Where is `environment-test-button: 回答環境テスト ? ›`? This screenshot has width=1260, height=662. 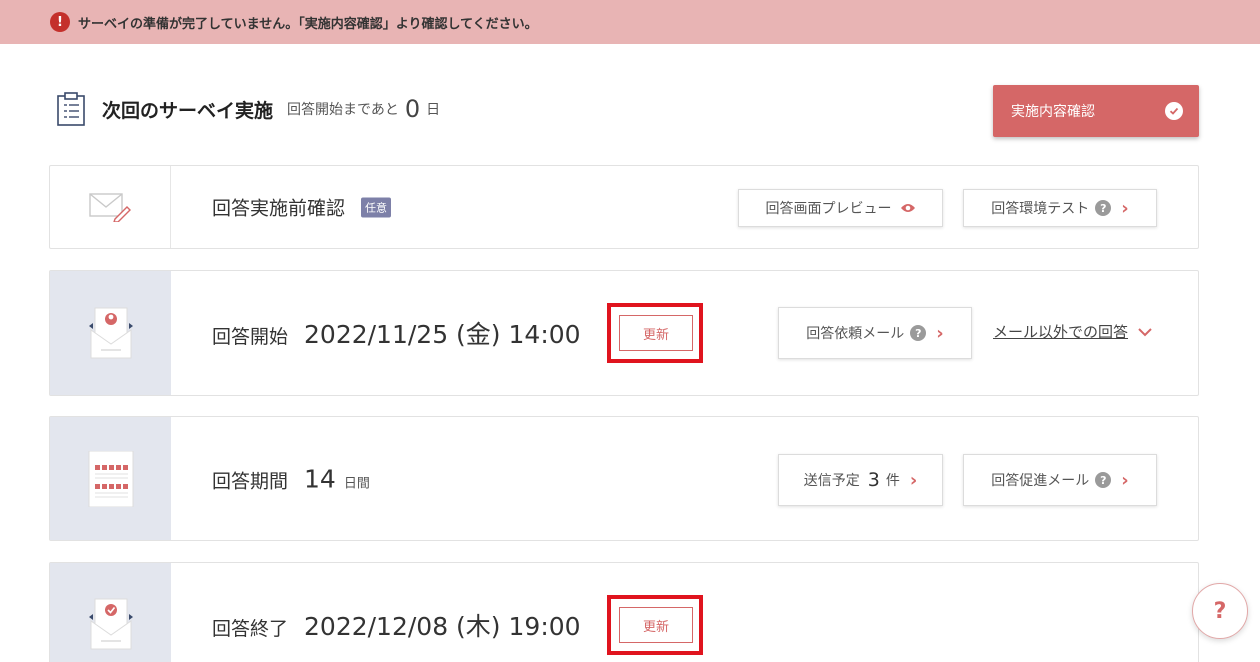
environment-test-button: 回答環境テスト ? › is located at coordinates (1060, 208).